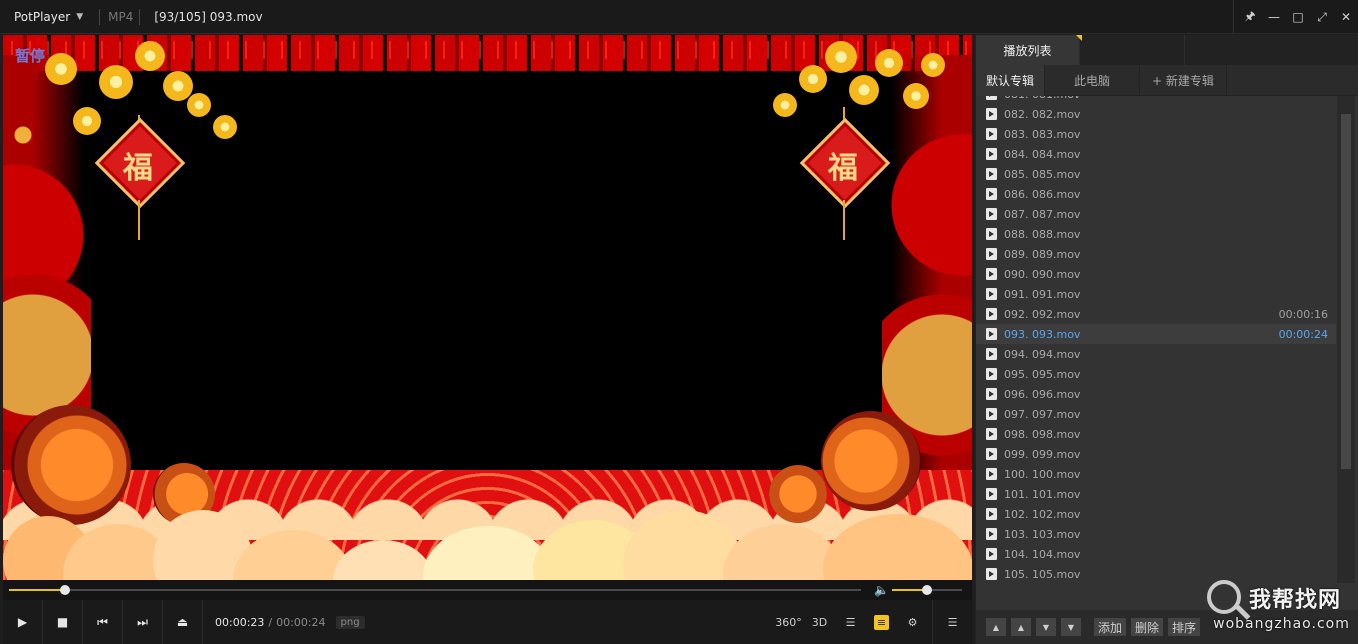 The width and height of the screenshot is (1358, 644). I want to click on playlist-item: 100. 100.mov, so click(1156, 474).